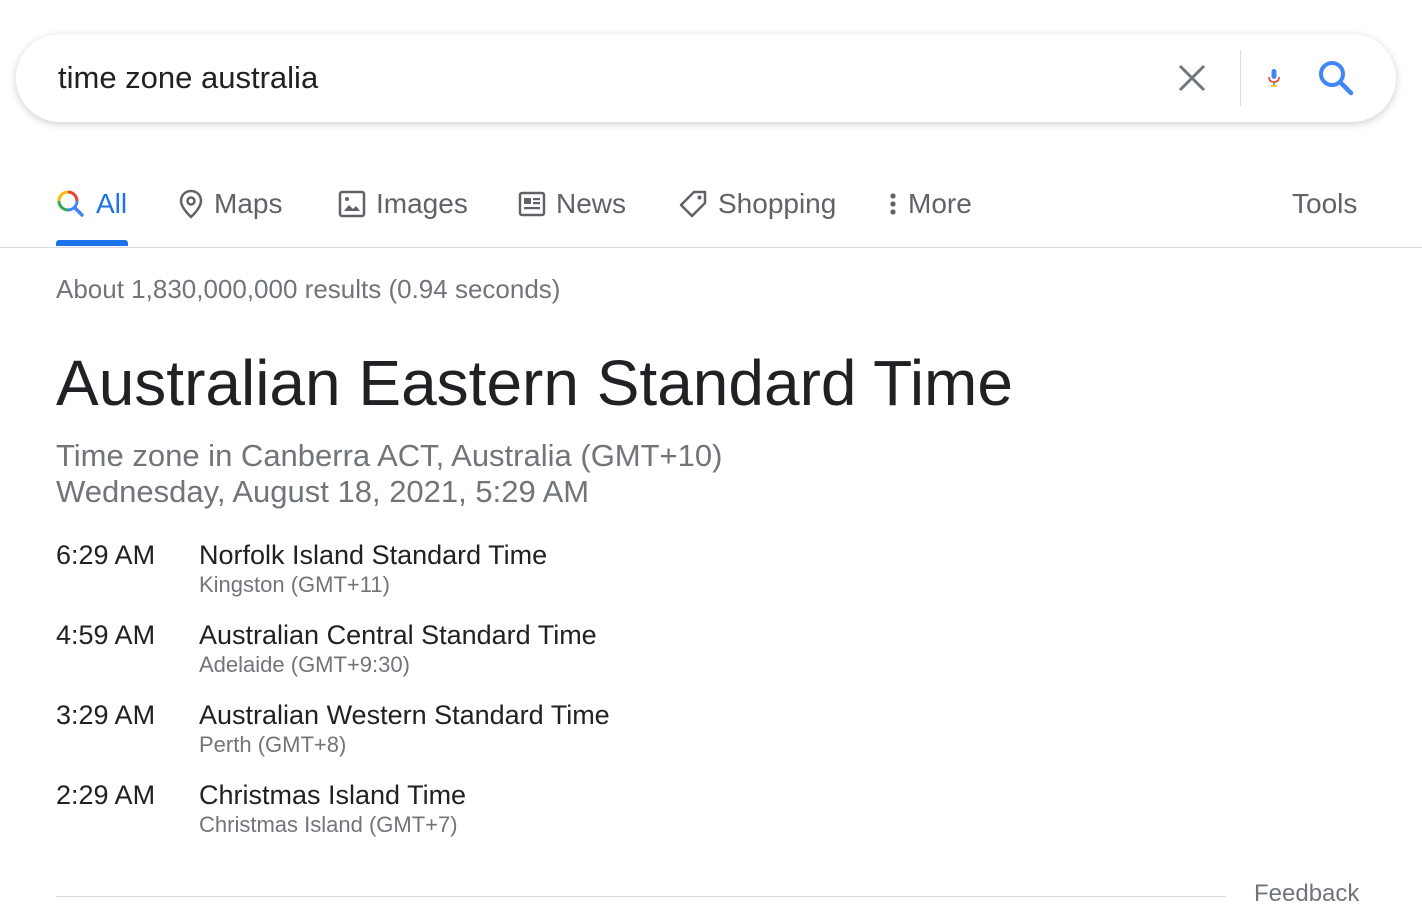  I want to click on tab-more: More, so click(929, 204).